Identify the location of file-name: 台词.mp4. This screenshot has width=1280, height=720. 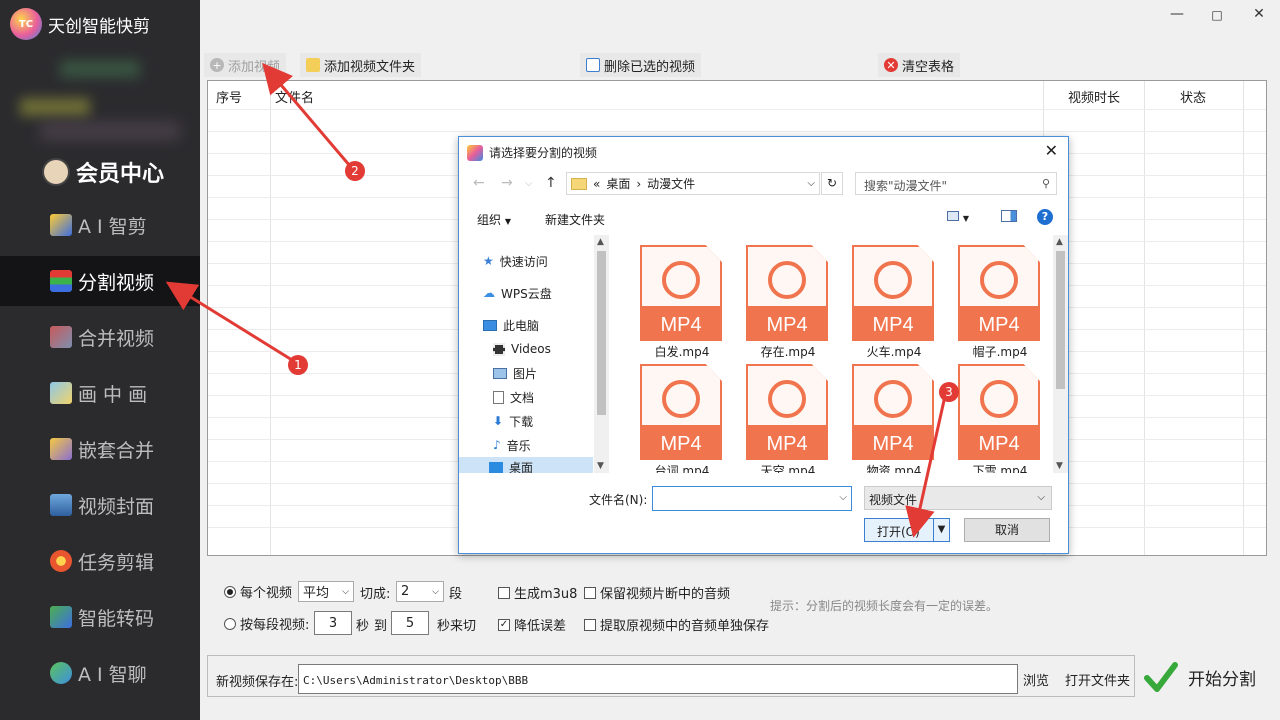
(682, 468).